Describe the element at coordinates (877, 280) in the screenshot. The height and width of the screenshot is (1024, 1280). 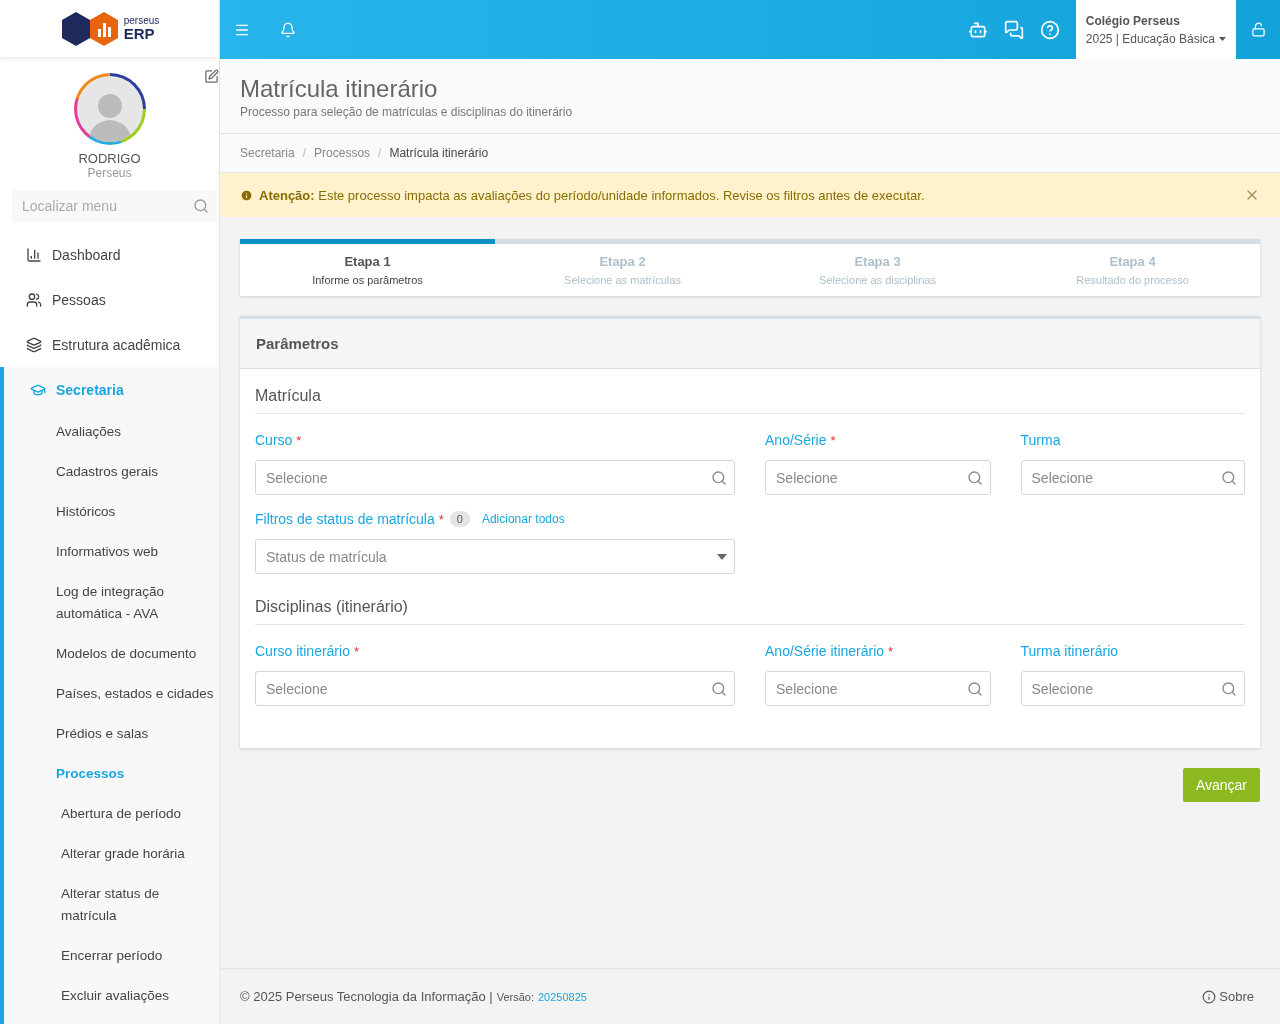
I see `step-subtitle: Selecione as disciplinas` at that location.